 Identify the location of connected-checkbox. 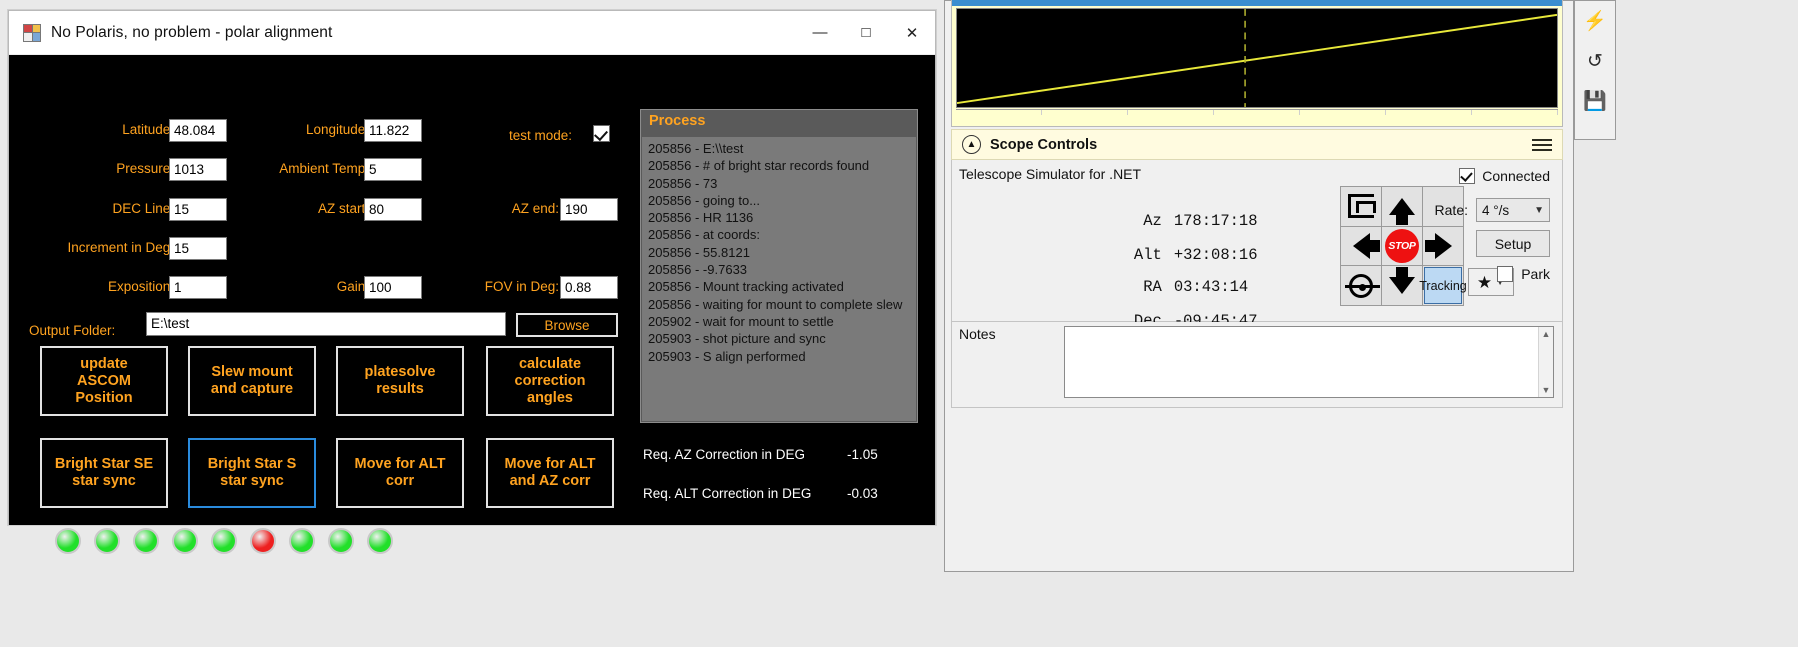
(1467, 176).